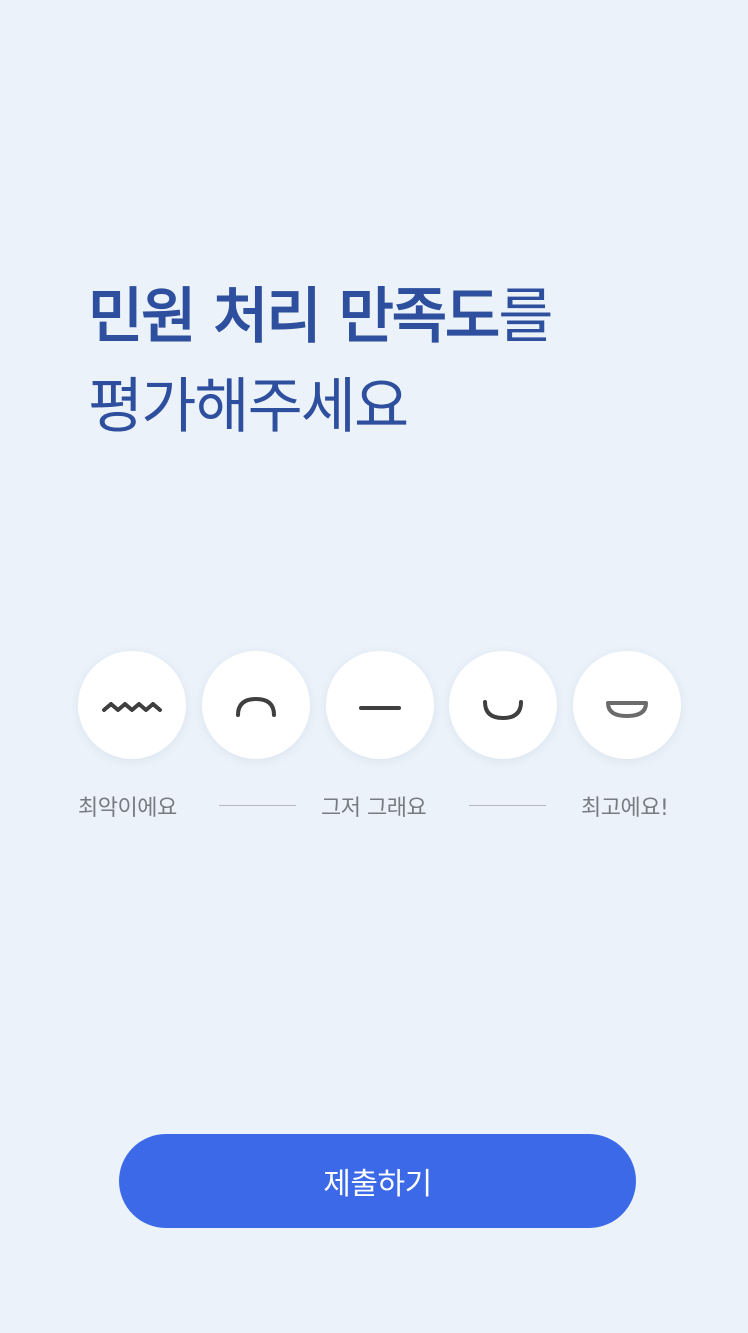 This screenshot has height=1333, width=748. I want to click on smile-mouth-icon, so click(503, 710).